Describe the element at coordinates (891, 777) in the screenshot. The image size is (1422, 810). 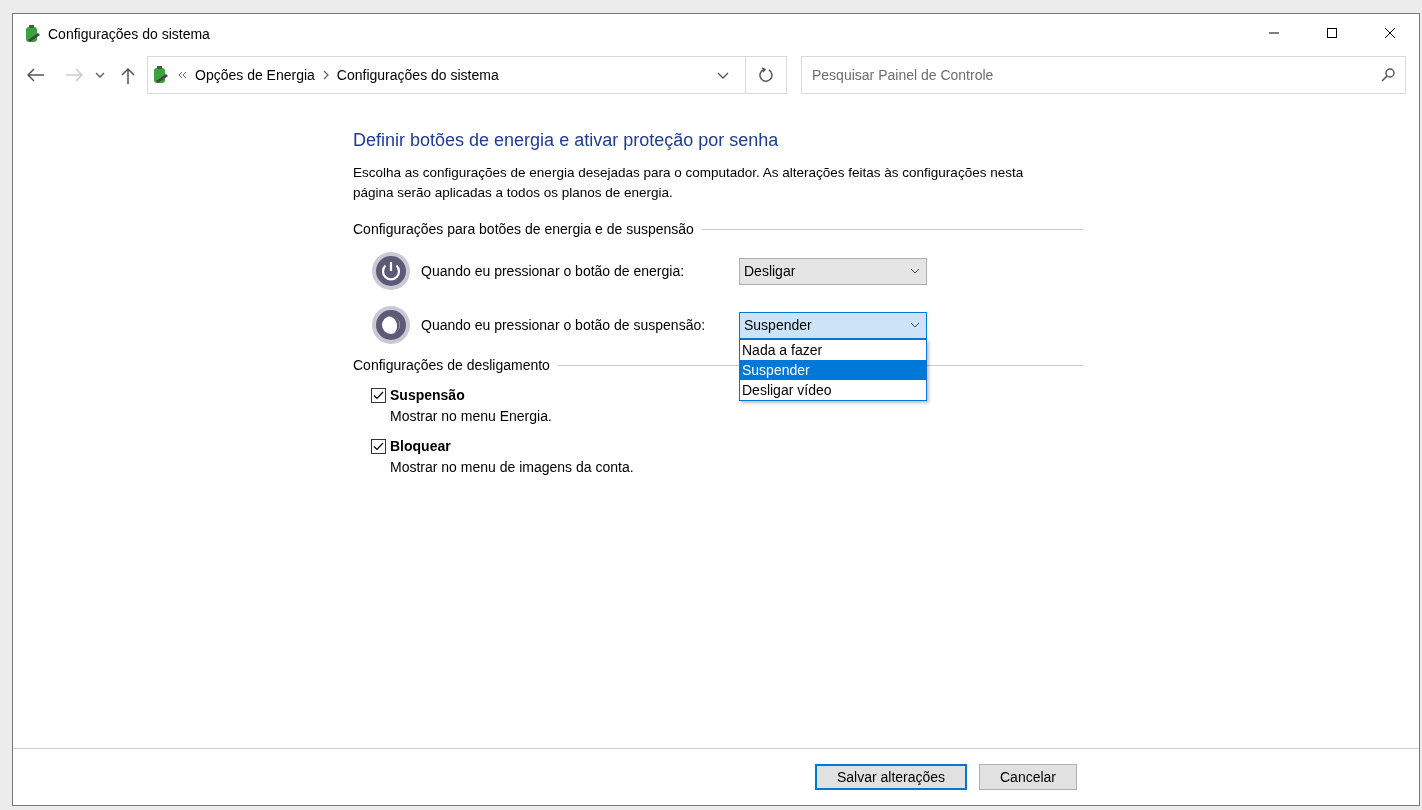
I see `dialog-button: Salvar alterações` at that location.